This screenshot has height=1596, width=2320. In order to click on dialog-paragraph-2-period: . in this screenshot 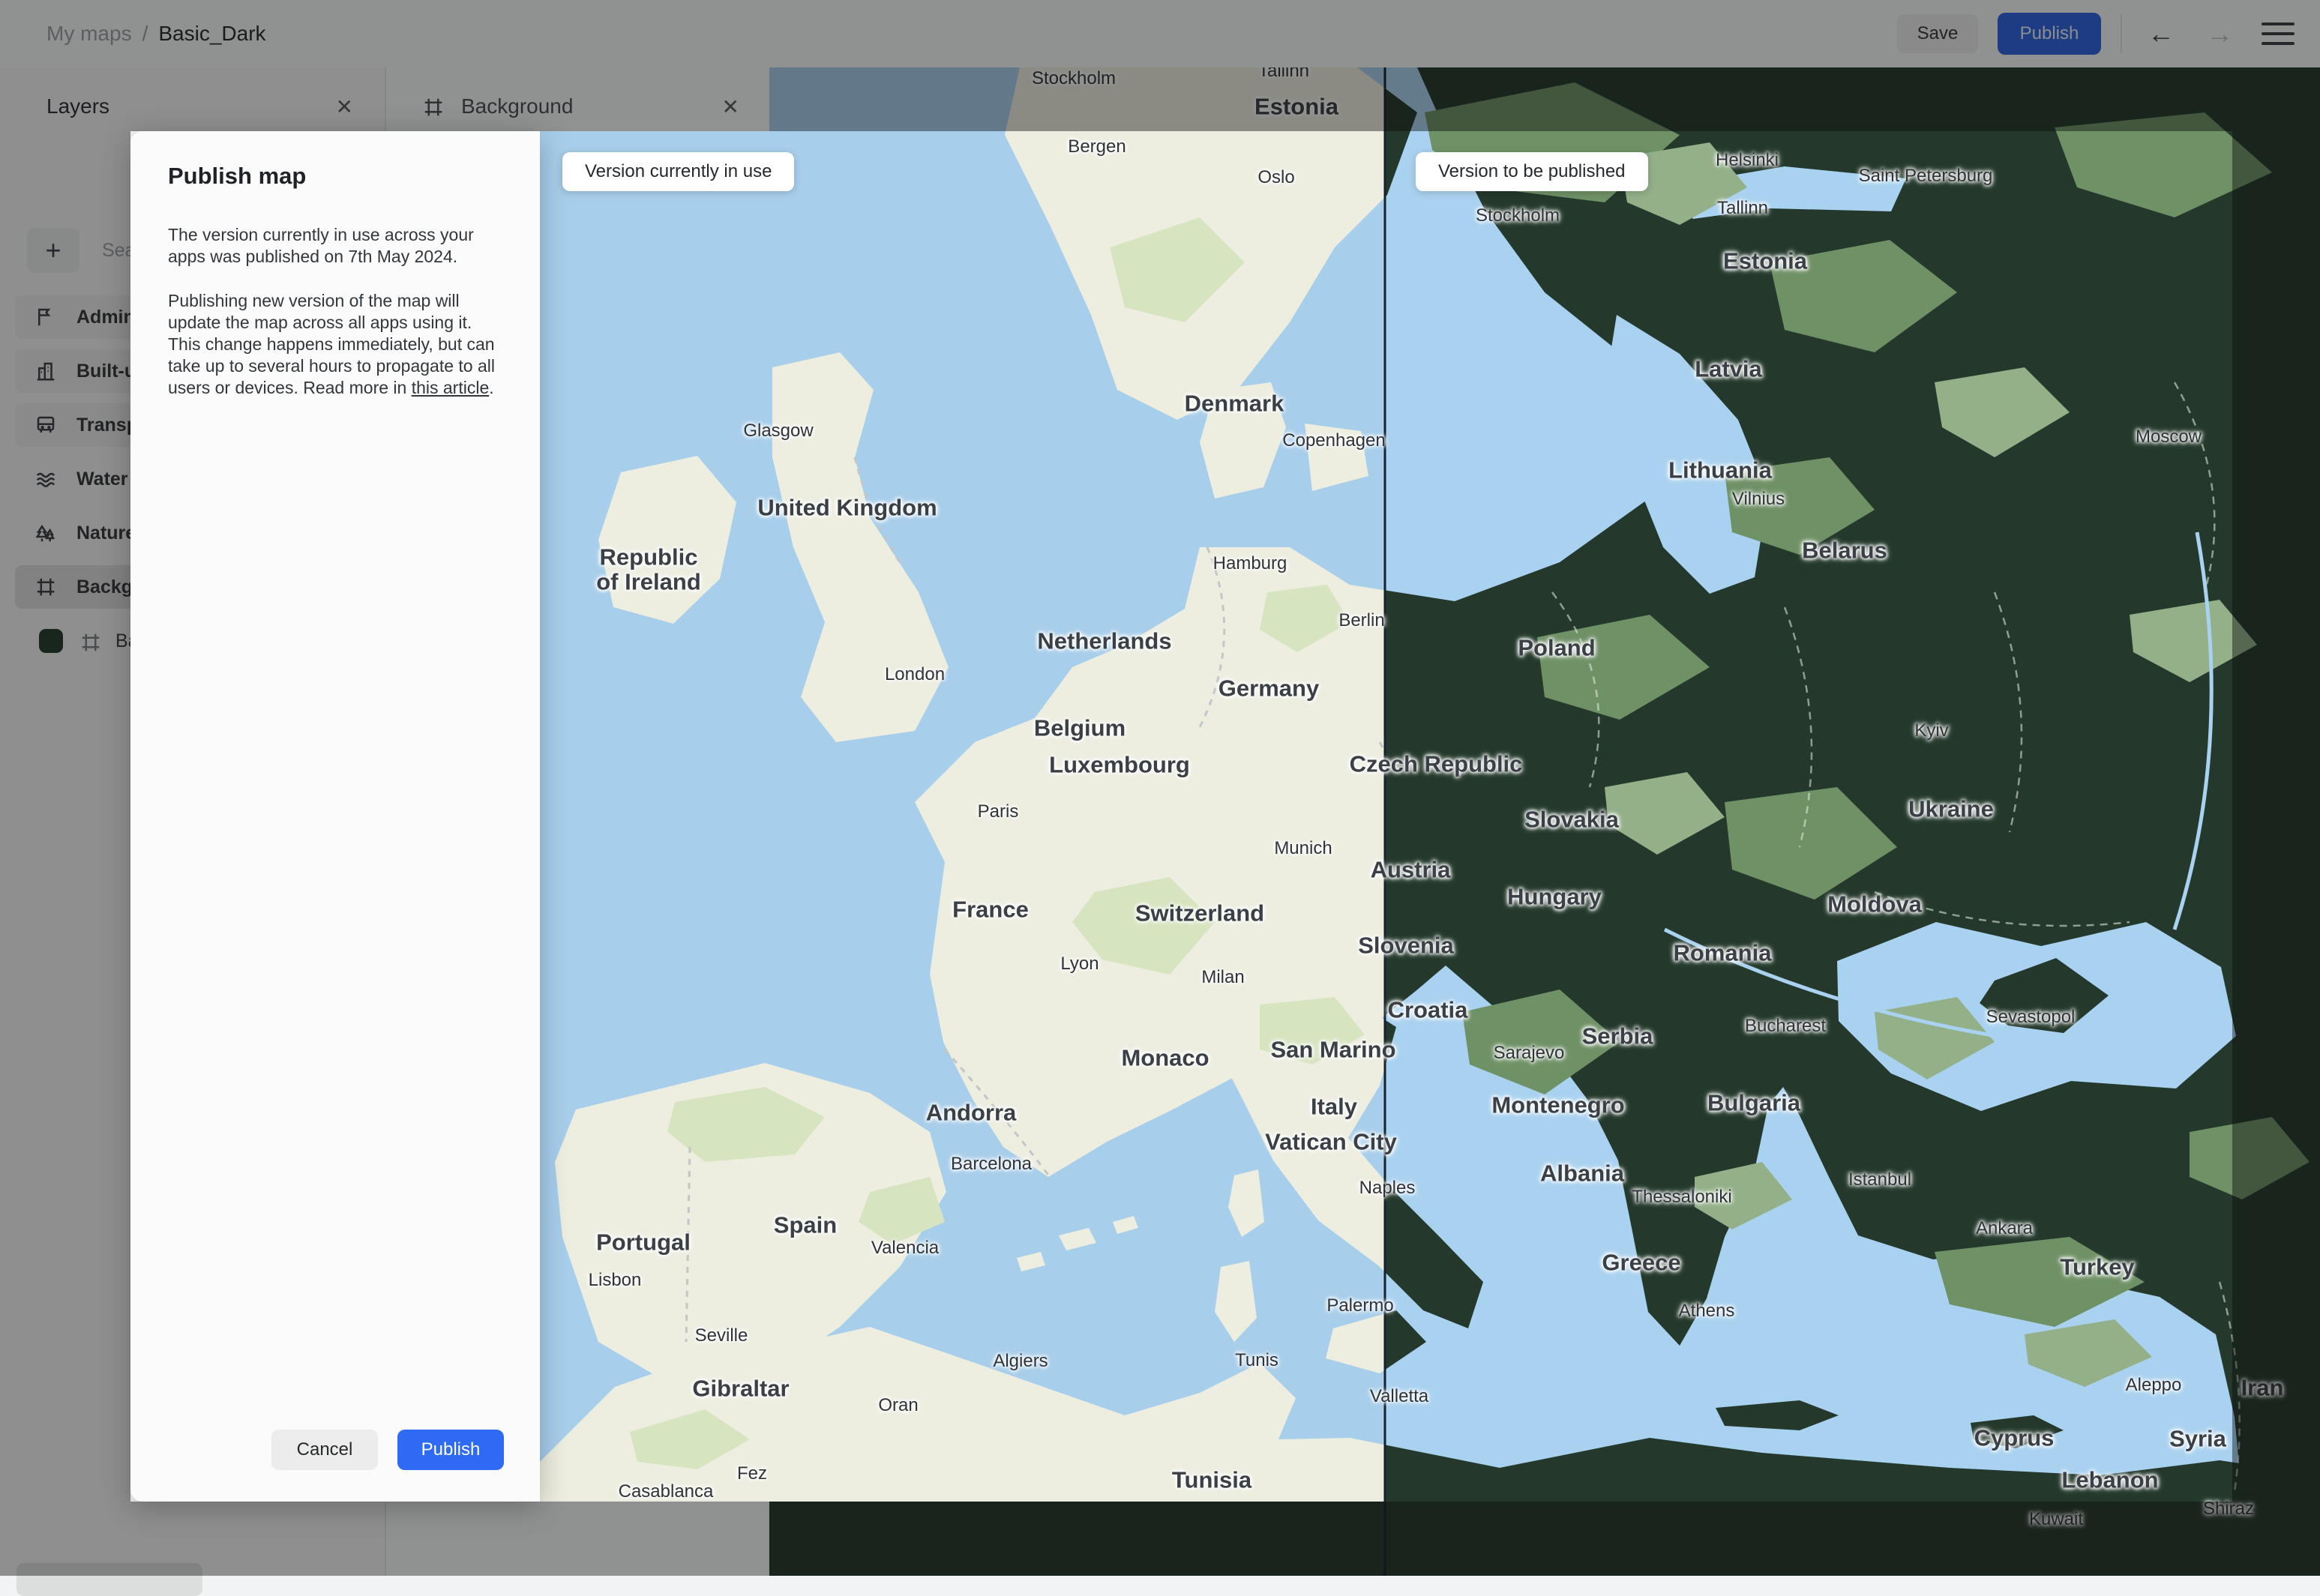, I will do `click(491, 387)`.